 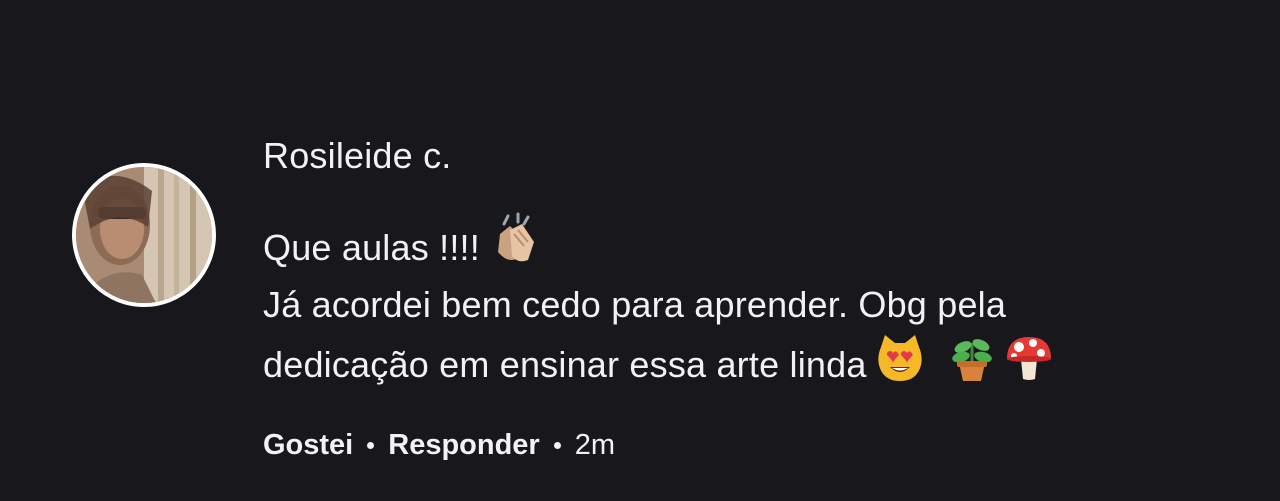 What do you see at coordinates (1029, 358) in the screenshot?
I see `mushroom-icon` at bounding box center [1029, 358].